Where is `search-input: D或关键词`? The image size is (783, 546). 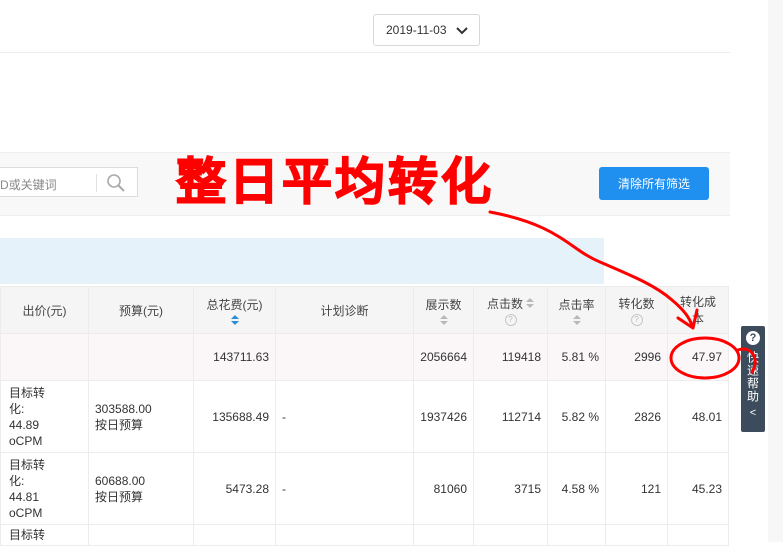
search-input: D或关键词 is located at coordinates (69, 182).